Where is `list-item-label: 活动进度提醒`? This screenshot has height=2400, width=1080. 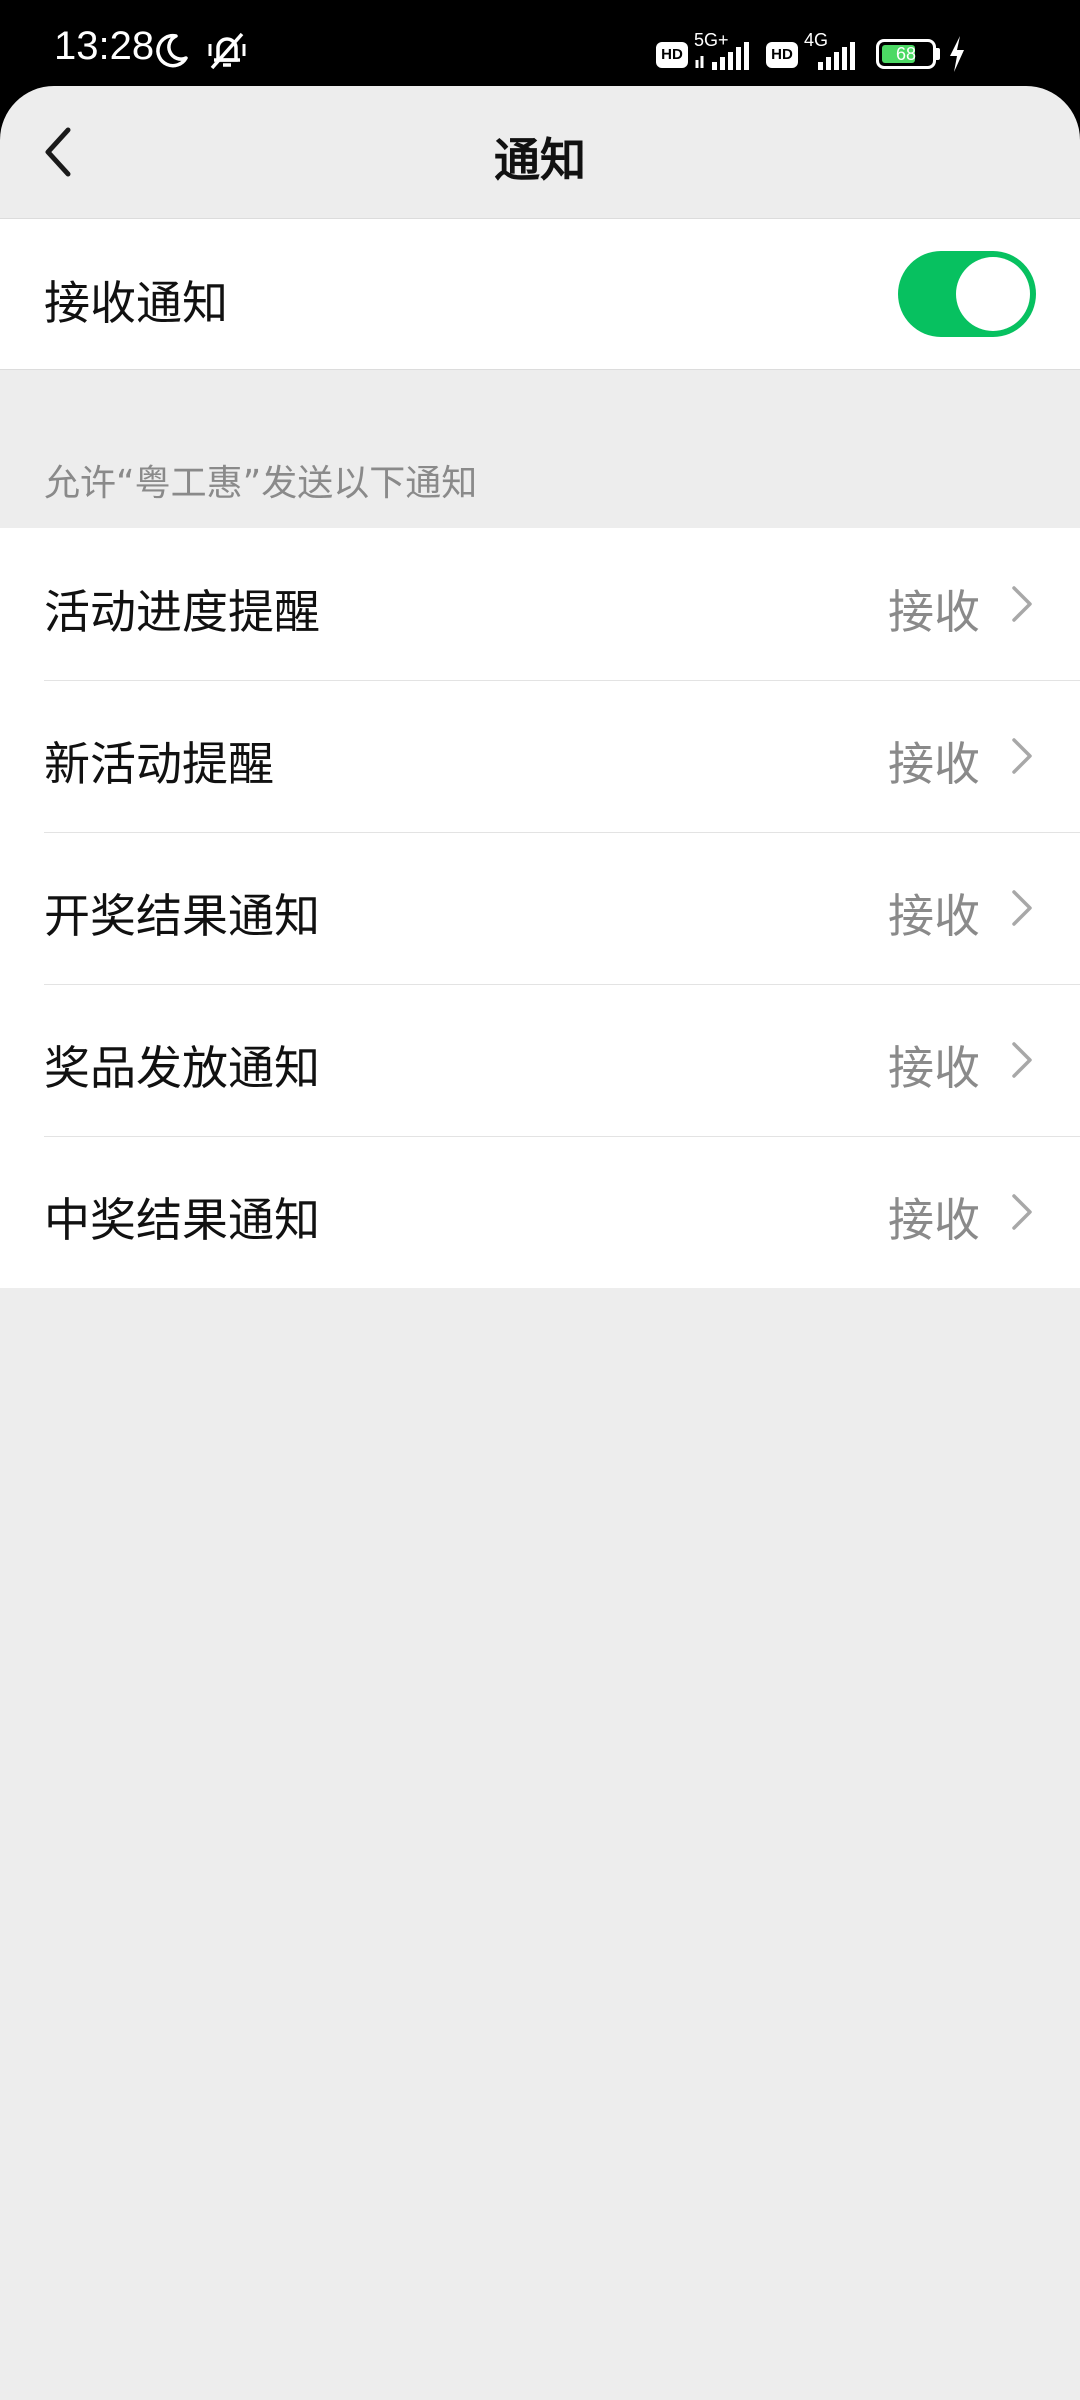 list-item-label: 活动进度提醒 is located at coordinates (182, 612).